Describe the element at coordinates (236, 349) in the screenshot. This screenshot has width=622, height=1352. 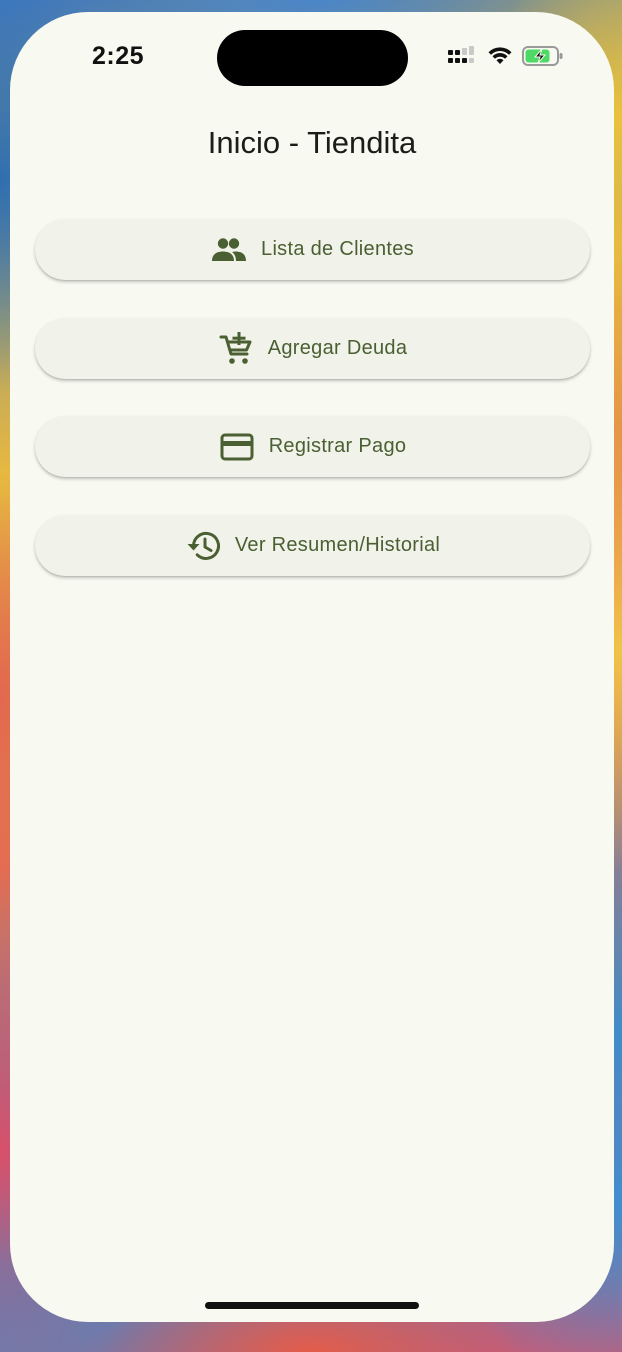
I see `add-shopping-cart-icon` at that location.